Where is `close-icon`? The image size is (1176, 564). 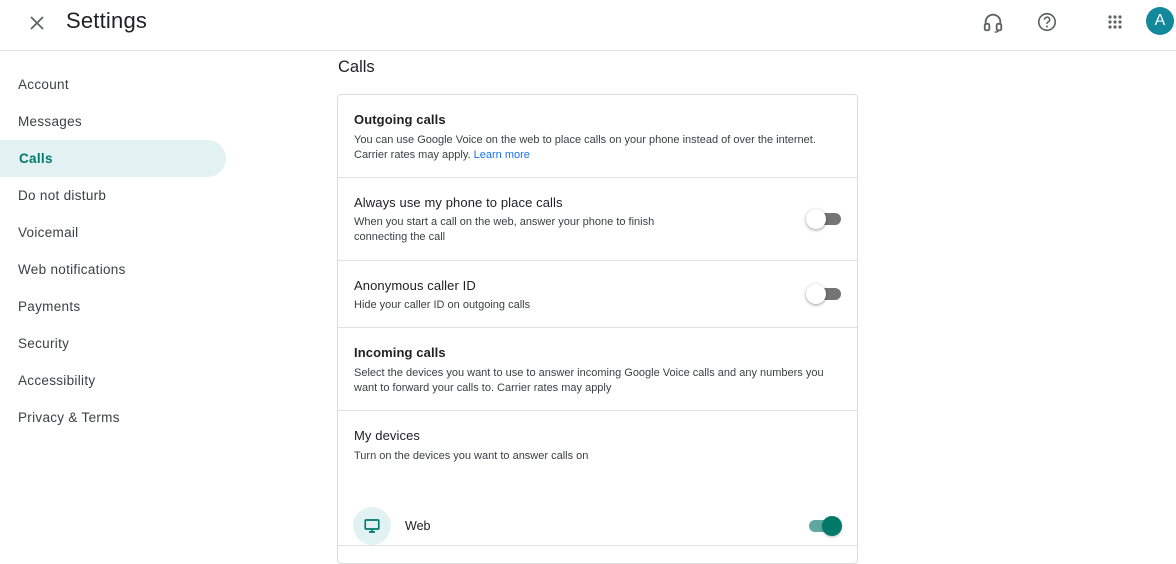
close-icon is located at coordinates (37, 23).